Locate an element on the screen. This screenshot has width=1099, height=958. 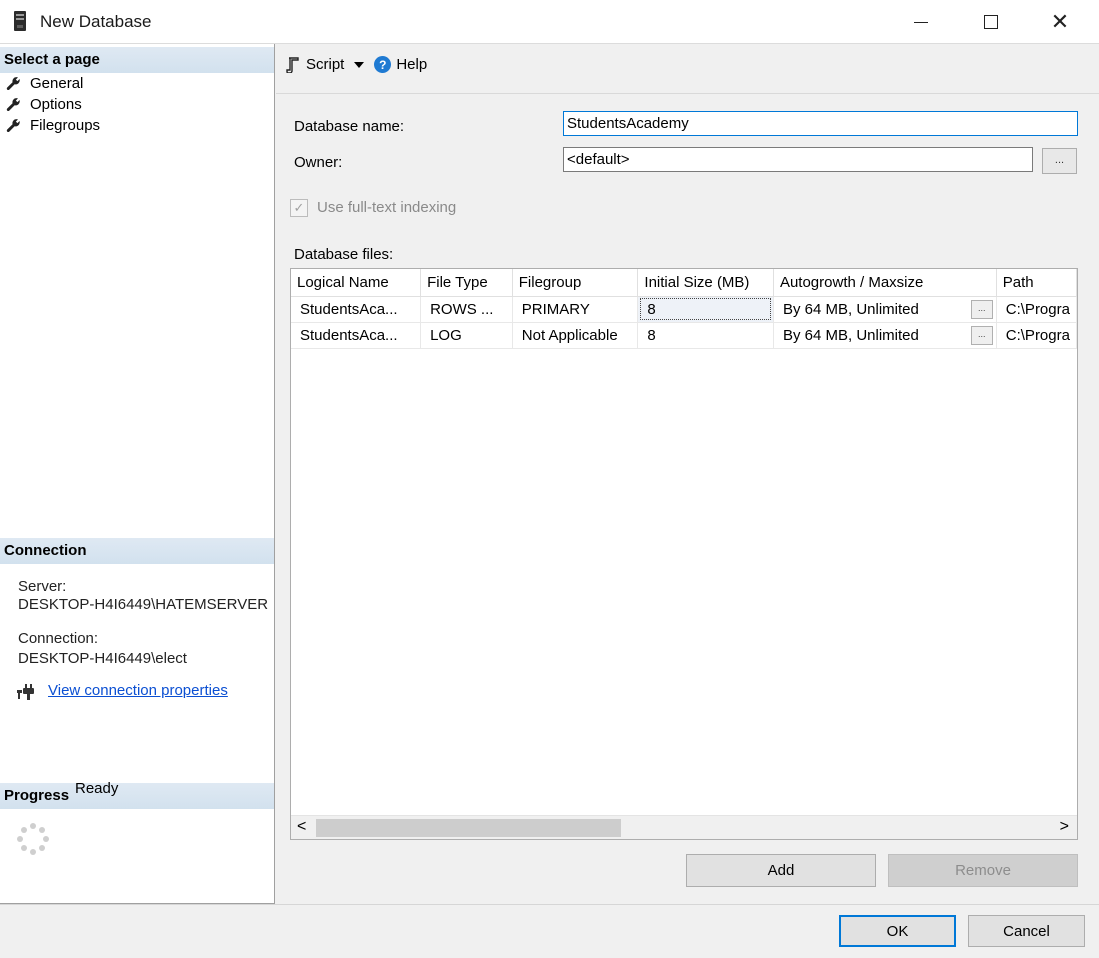
view-connection-properties-link: View connection properties is located at coordinates (138, 690).